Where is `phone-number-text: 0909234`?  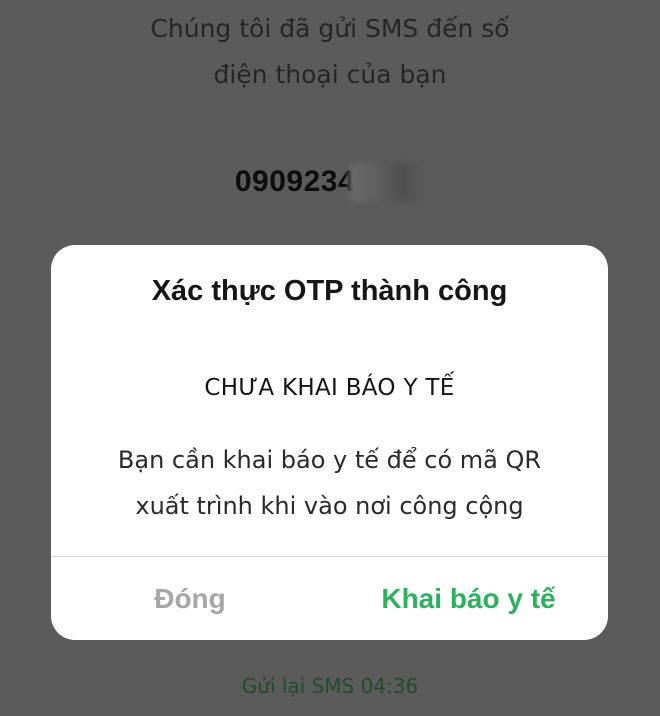
phone-number-text: 0909234 is located at coordinates (295, 181).